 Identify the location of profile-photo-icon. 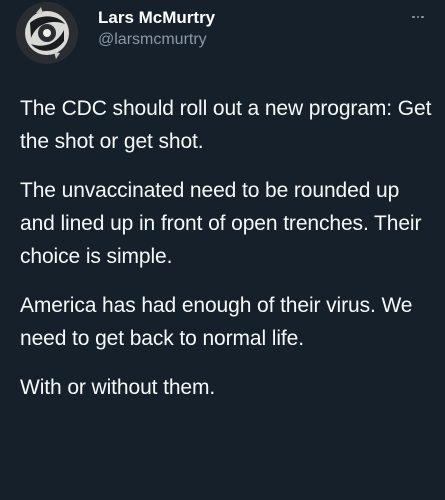
(47, 33).